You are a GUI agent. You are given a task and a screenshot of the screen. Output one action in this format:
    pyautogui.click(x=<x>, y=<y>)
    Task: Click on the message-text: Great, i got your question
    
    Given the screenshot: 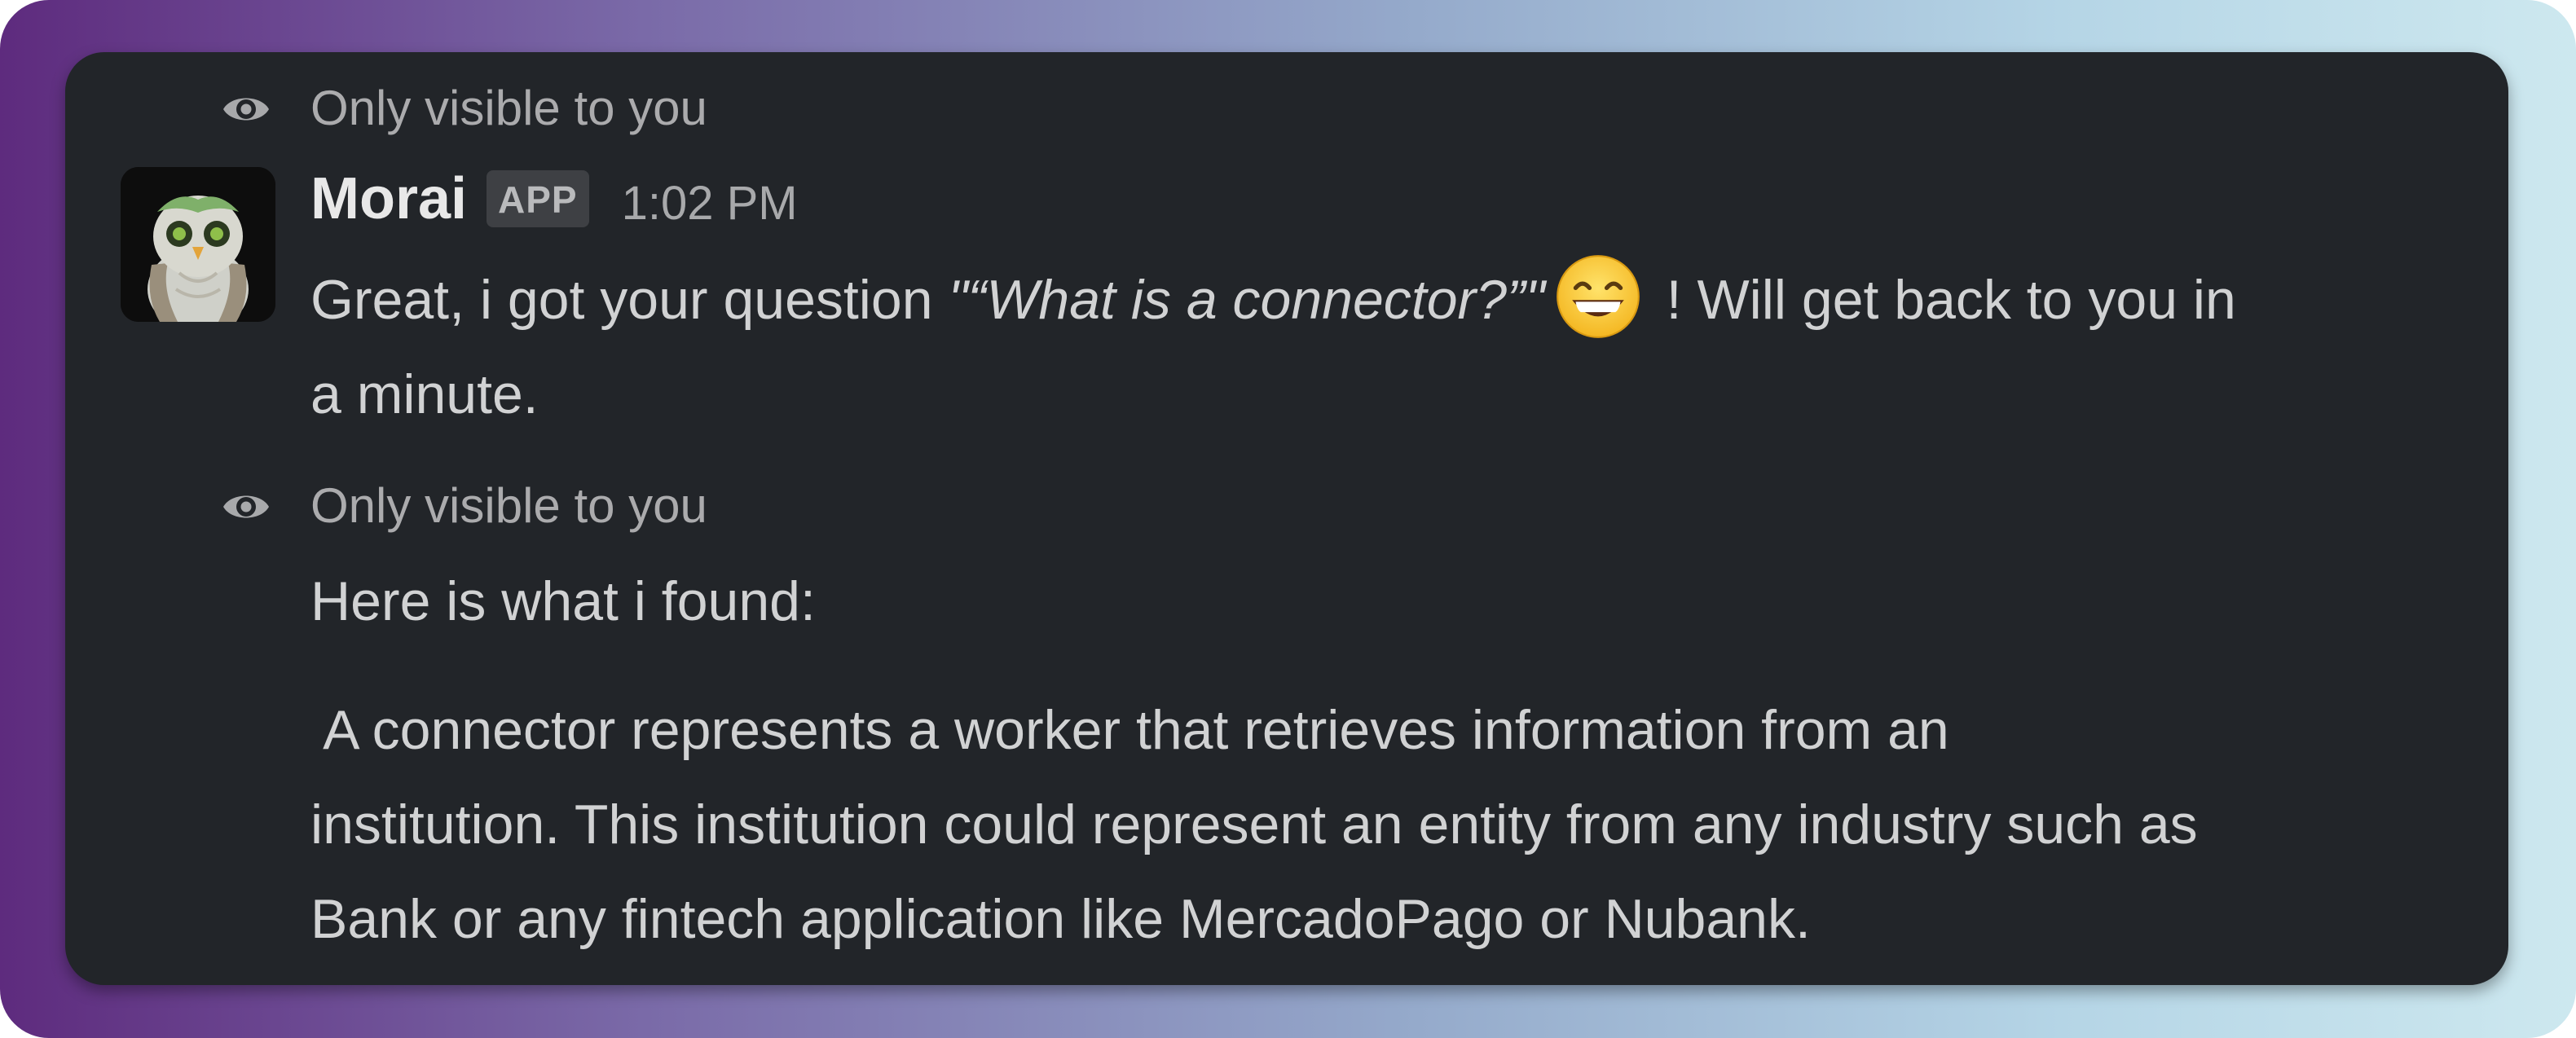 What is the action you would take?
    pyautogui.click(x=629, y=300)
    